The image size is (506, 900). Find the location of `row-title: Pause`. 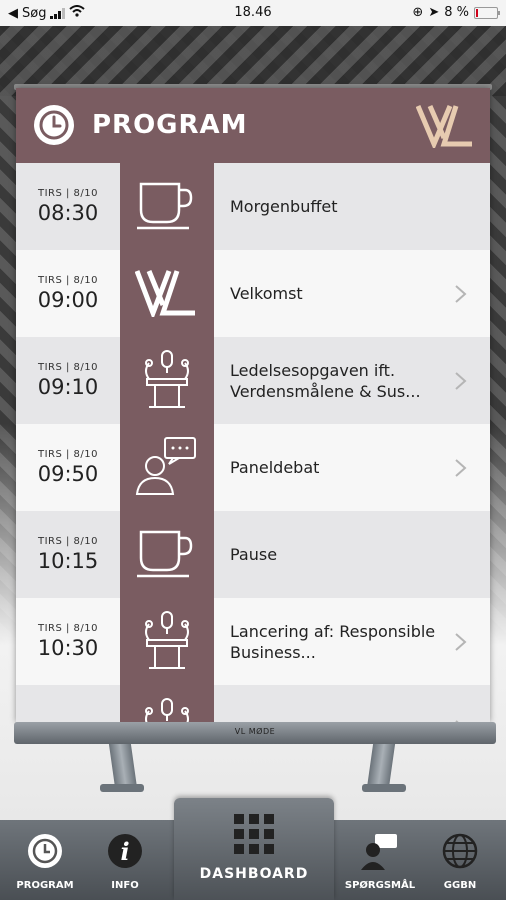

row-title: Pause is located at coordinates (254, 554).